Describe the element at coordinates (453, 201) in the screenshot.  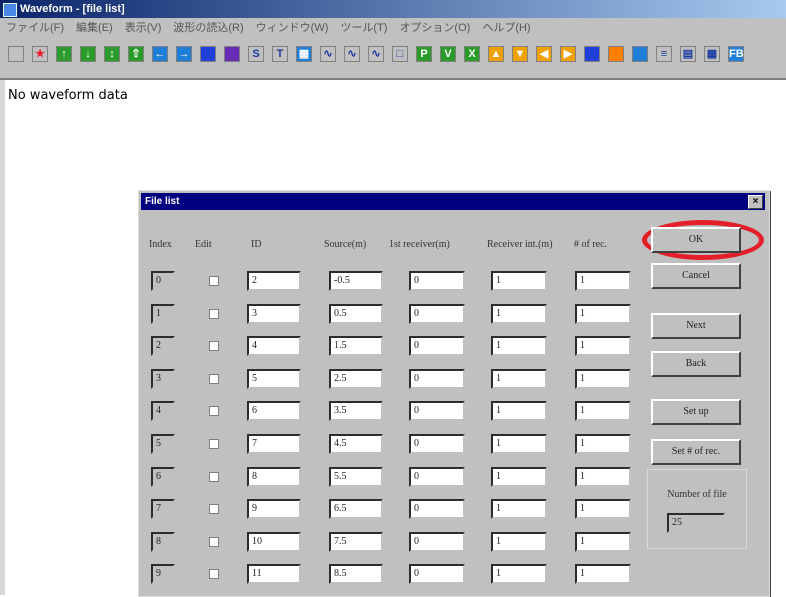
I see `dialog-title-bar: File list ×` at that location.